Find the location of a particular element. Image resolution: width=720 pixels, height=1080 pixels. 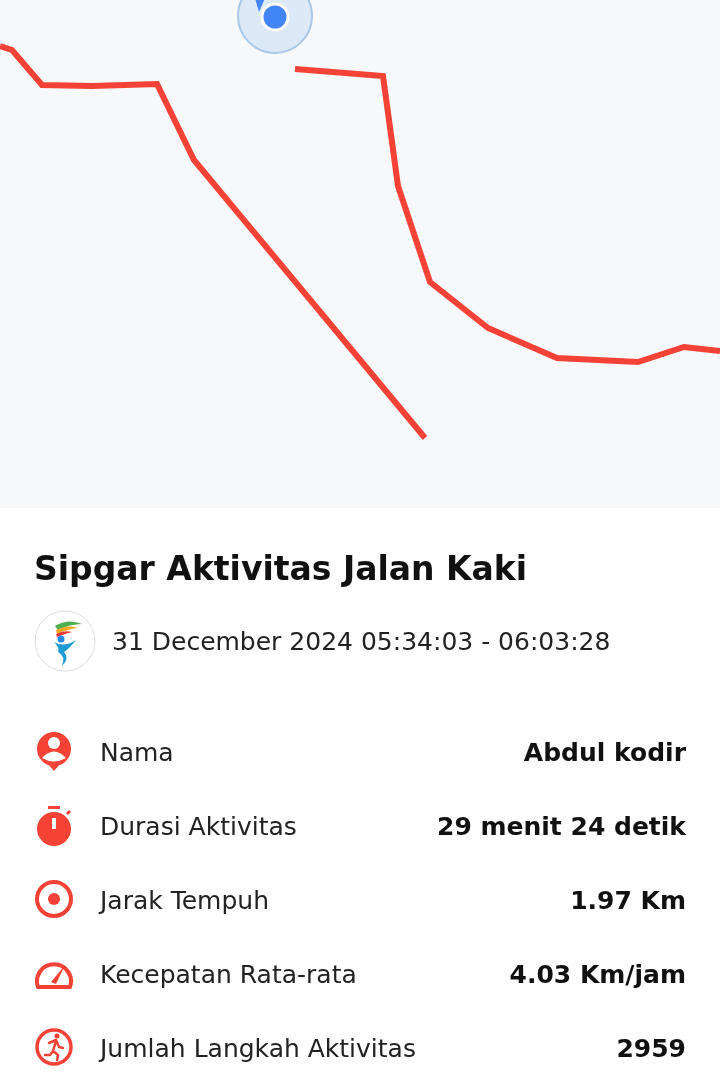

date-range: 31 December 2024 05:34:03 - 06:03:28 is located at coordinates (361, 641).